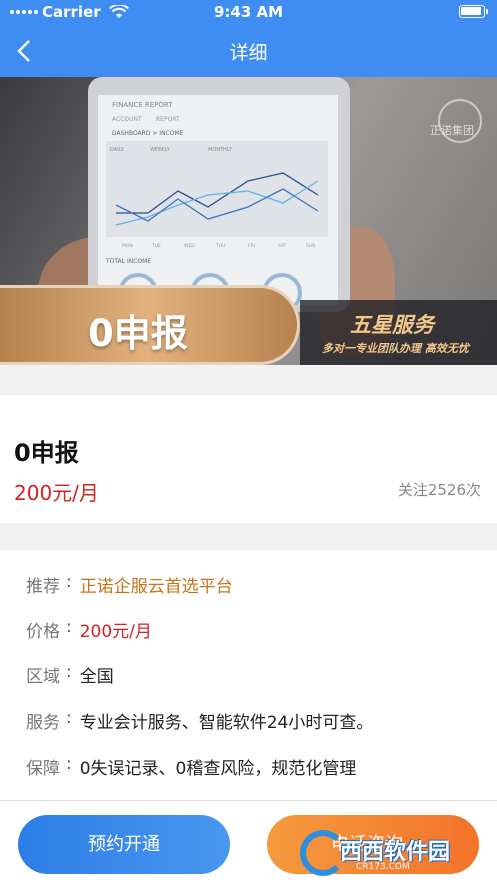 The width and height of the screenshot is (497, 883). I want to click on detail-label: 保障, so click(43, 769).